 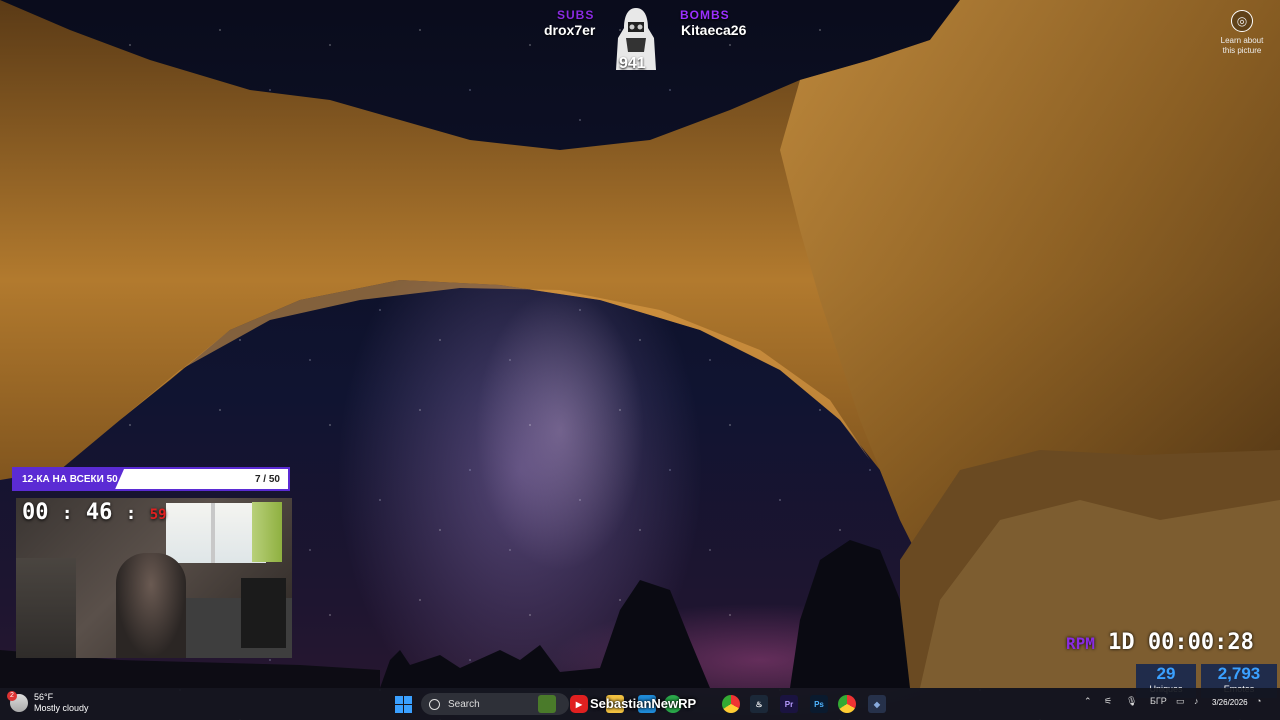 What do you see at coordinates (35, 512) in the screenshot?
I see `timer-hours: 00` at bounding box center [35, 512].